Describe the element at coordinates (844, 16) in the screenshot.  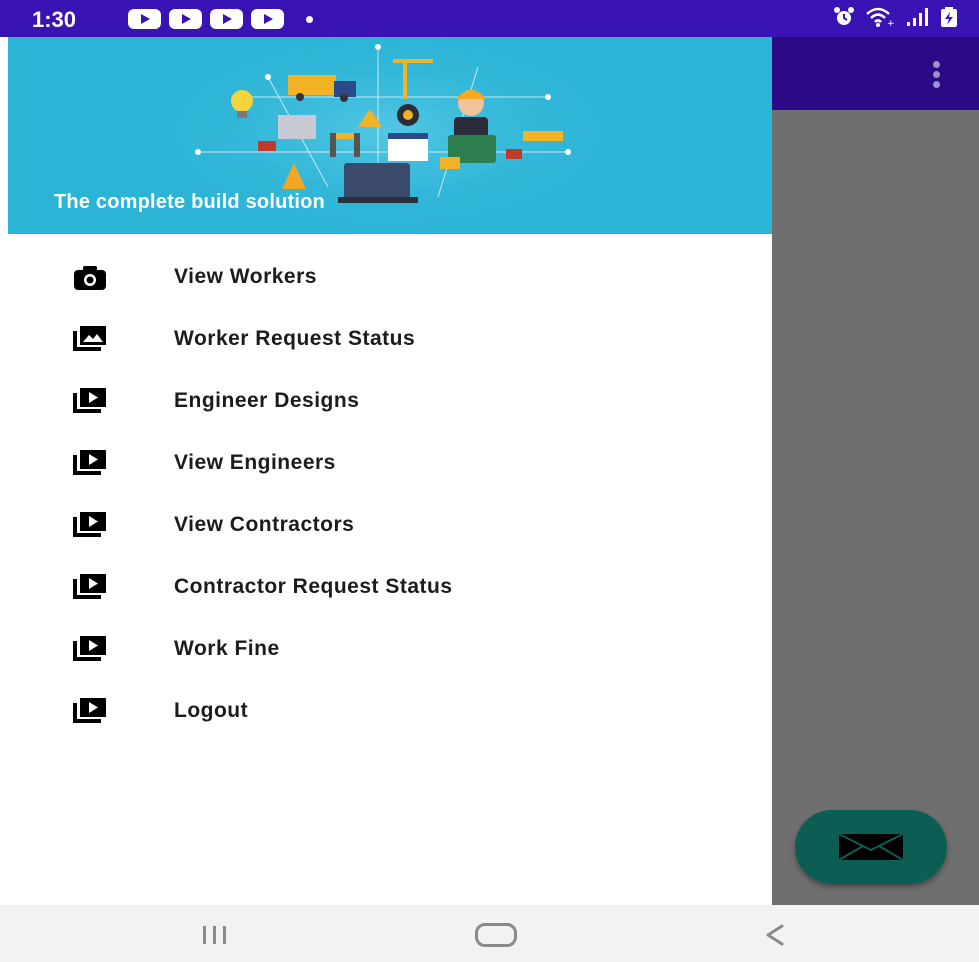
I see `alarm-icon` at that location.